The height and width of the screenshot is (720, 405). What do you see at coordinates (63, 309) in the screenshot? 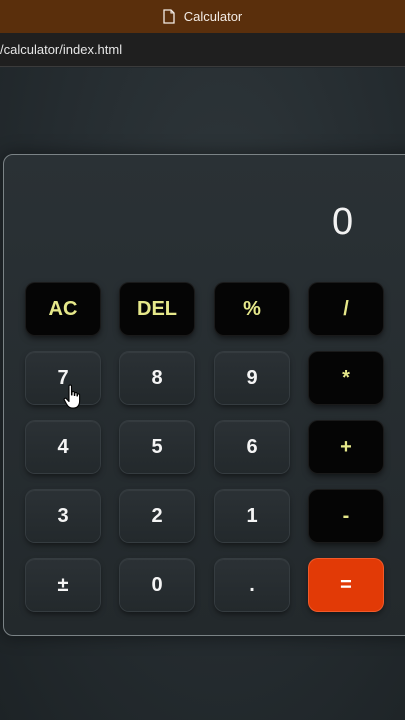
I see `ac-button: AC` at bounding box center [63, 309].